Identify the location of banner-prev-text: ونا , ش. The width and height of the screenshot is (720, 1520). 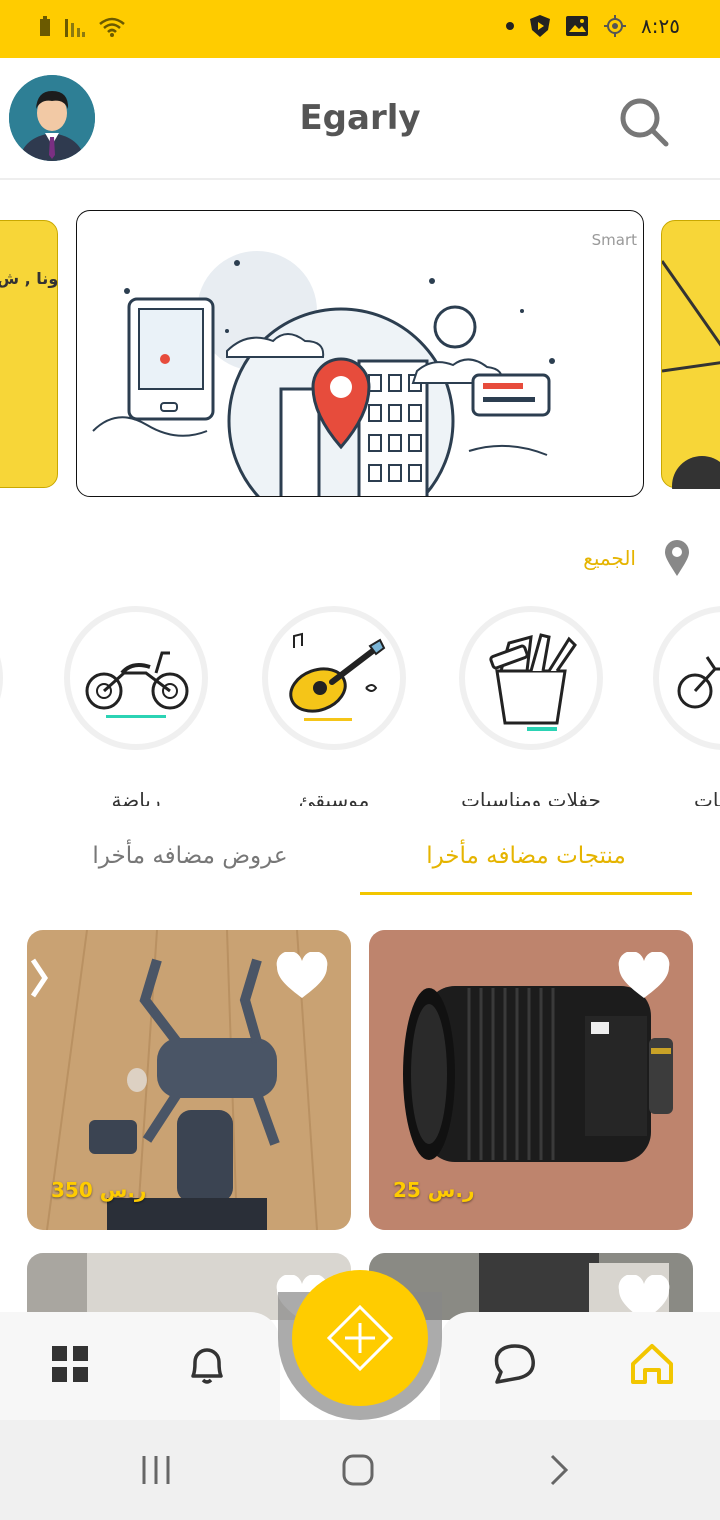
(29, 278).